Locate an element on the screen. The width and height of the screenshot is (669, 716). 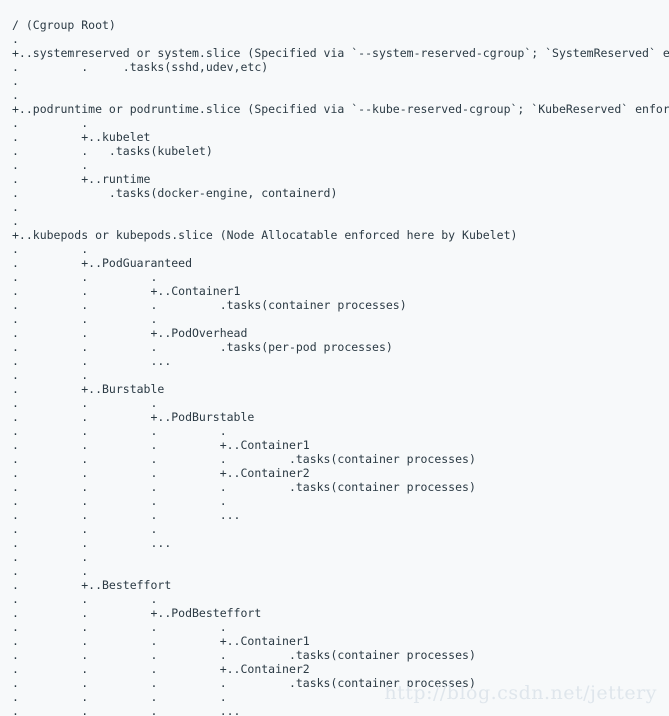
tree-line: . . +..Container1 is located at coordinates (126, 291).